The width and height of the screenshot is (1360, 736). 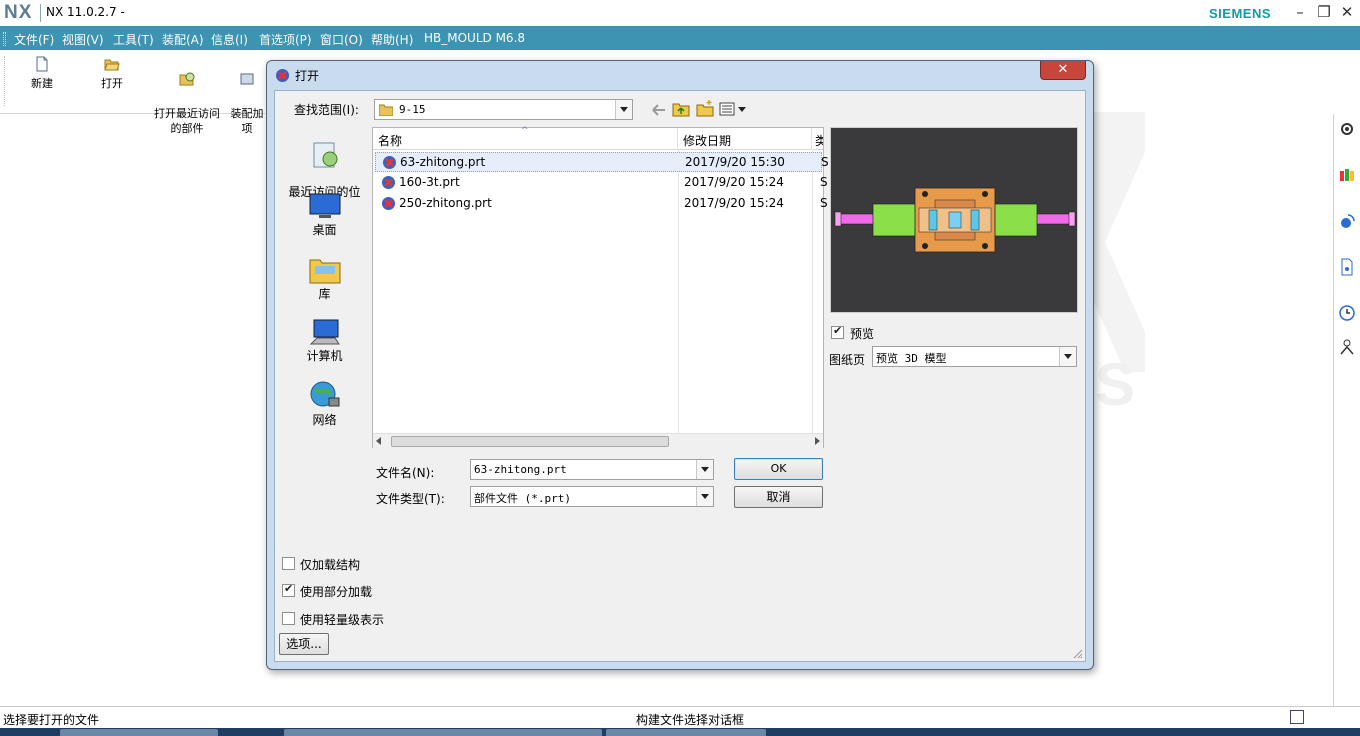 I want to click on column-header-type: 类, so click(x=818, y=139).